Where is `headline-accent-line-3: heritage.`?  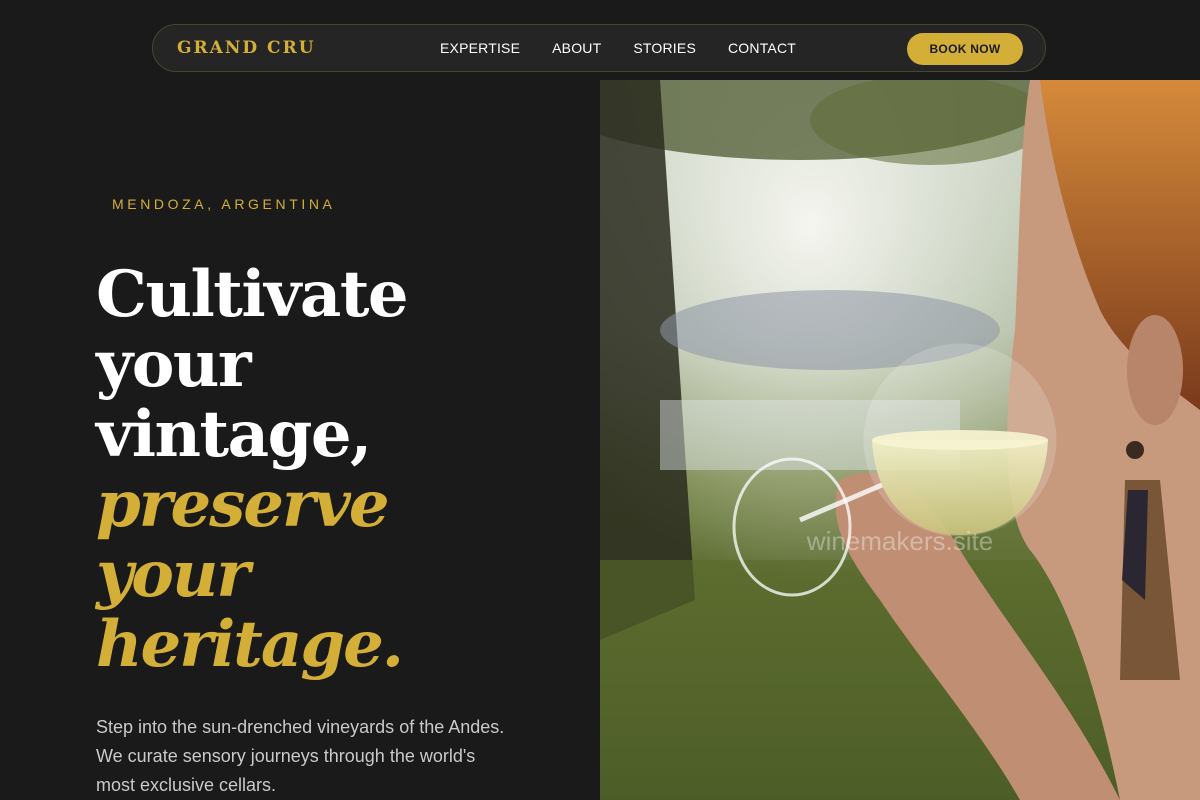 headline-accent-line-3: heritage. is located at coordinates (250, 644).